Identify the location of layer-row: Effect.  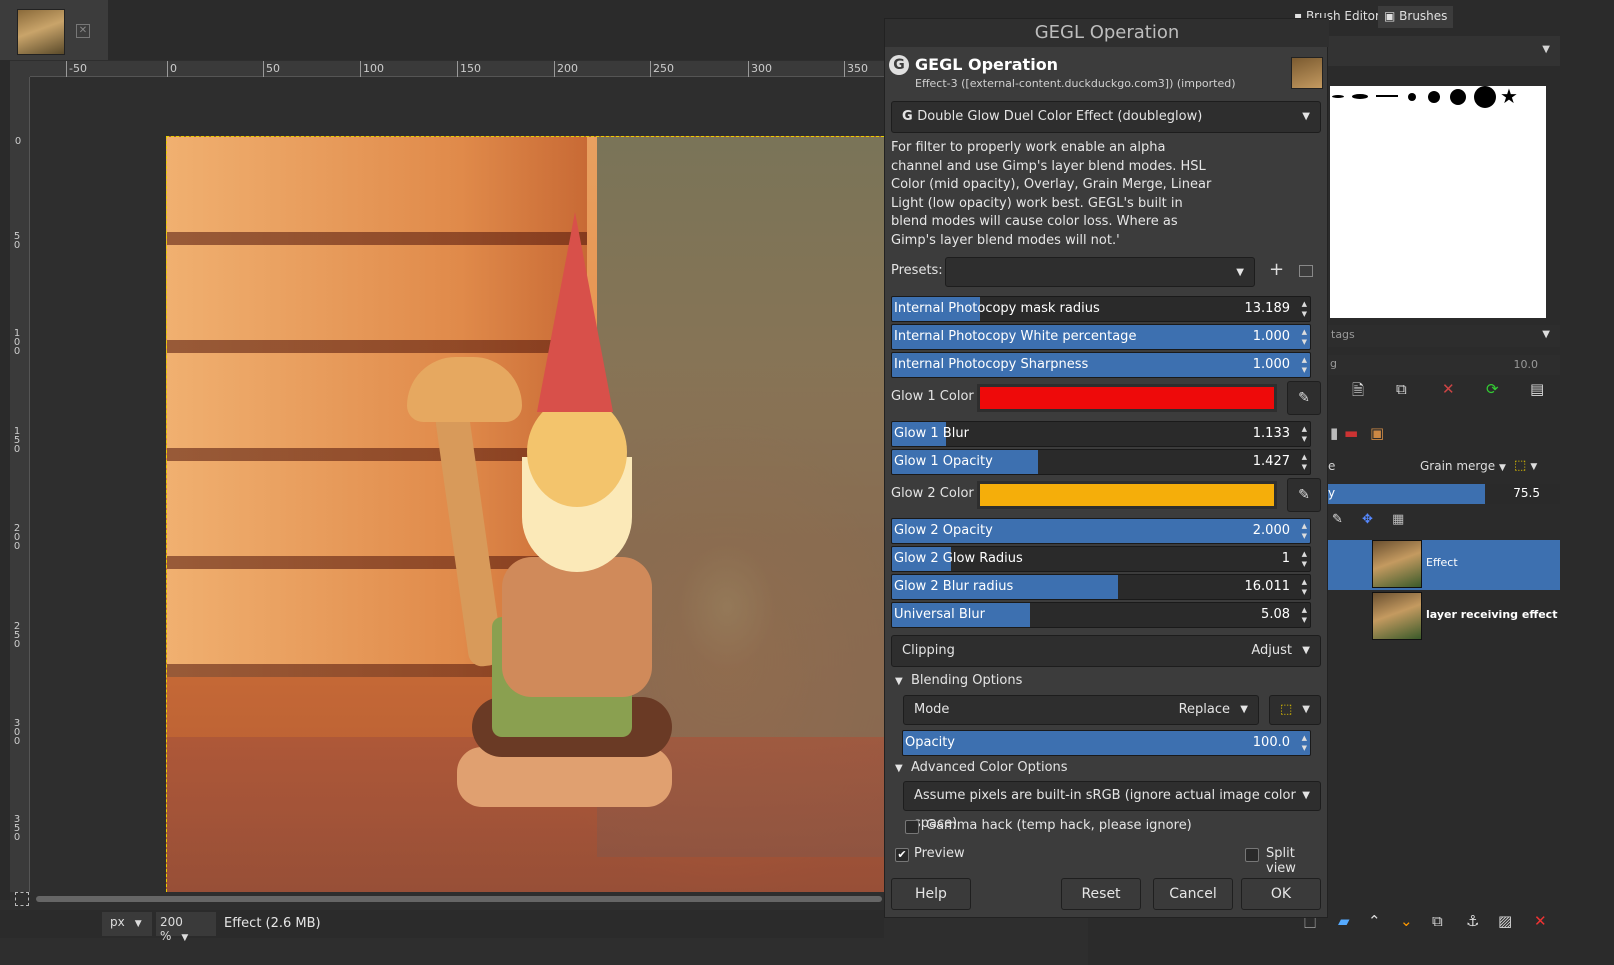
(1444, 565).